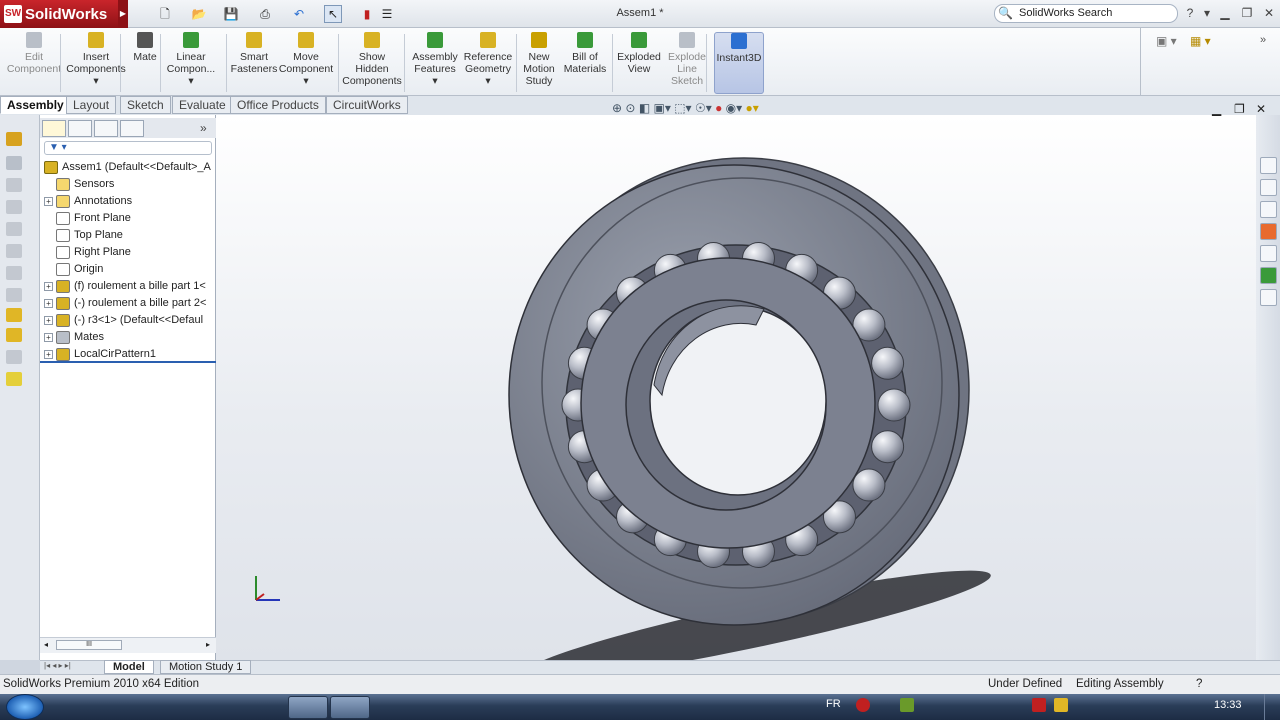 Image resolution: width=1280 pixels, height=720 pixels. I want to click on bottom-tab-model: Model, so click(129, 667).